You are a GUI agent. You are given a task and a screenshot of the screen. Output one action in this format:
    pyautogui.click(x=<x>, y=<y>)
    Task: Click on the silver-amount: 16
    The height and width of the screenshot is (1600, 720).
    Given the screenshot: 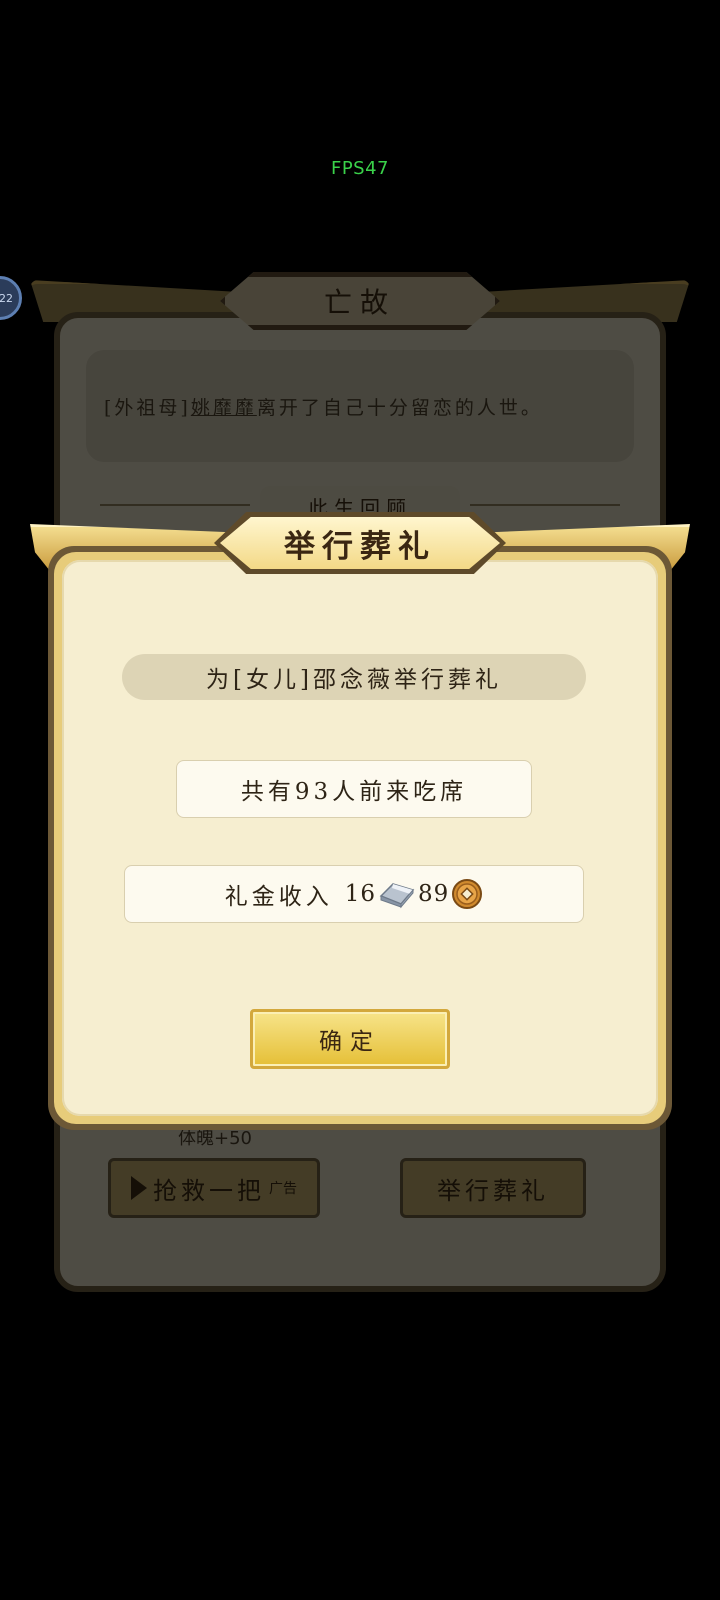 What is the action you would take?
    pyautogui.click(x=360, y=894)
    